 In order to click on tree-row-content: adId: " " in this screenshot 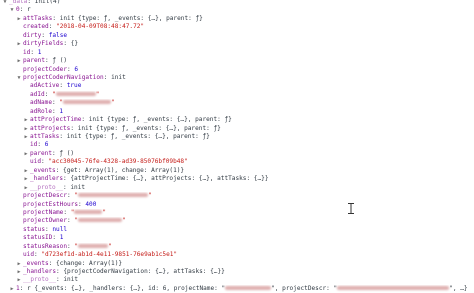, I will do `click(64, 95)`.